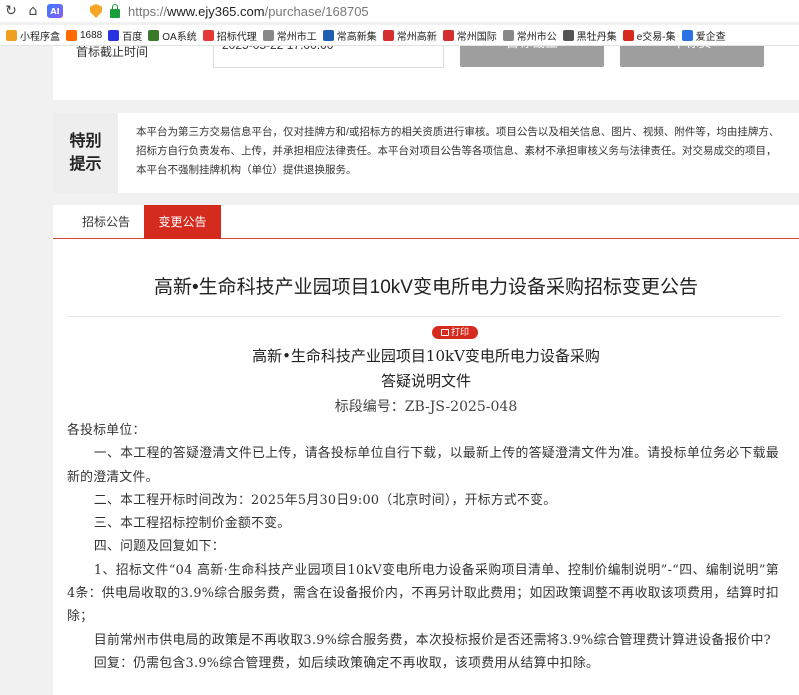  Describe the element at coordinates (325, 500) in the screenshot. I see `document-paragraph: 二、本工程开标时间改为：2025年5月30日9:00（北京时间），开标方式不变。` at that location.